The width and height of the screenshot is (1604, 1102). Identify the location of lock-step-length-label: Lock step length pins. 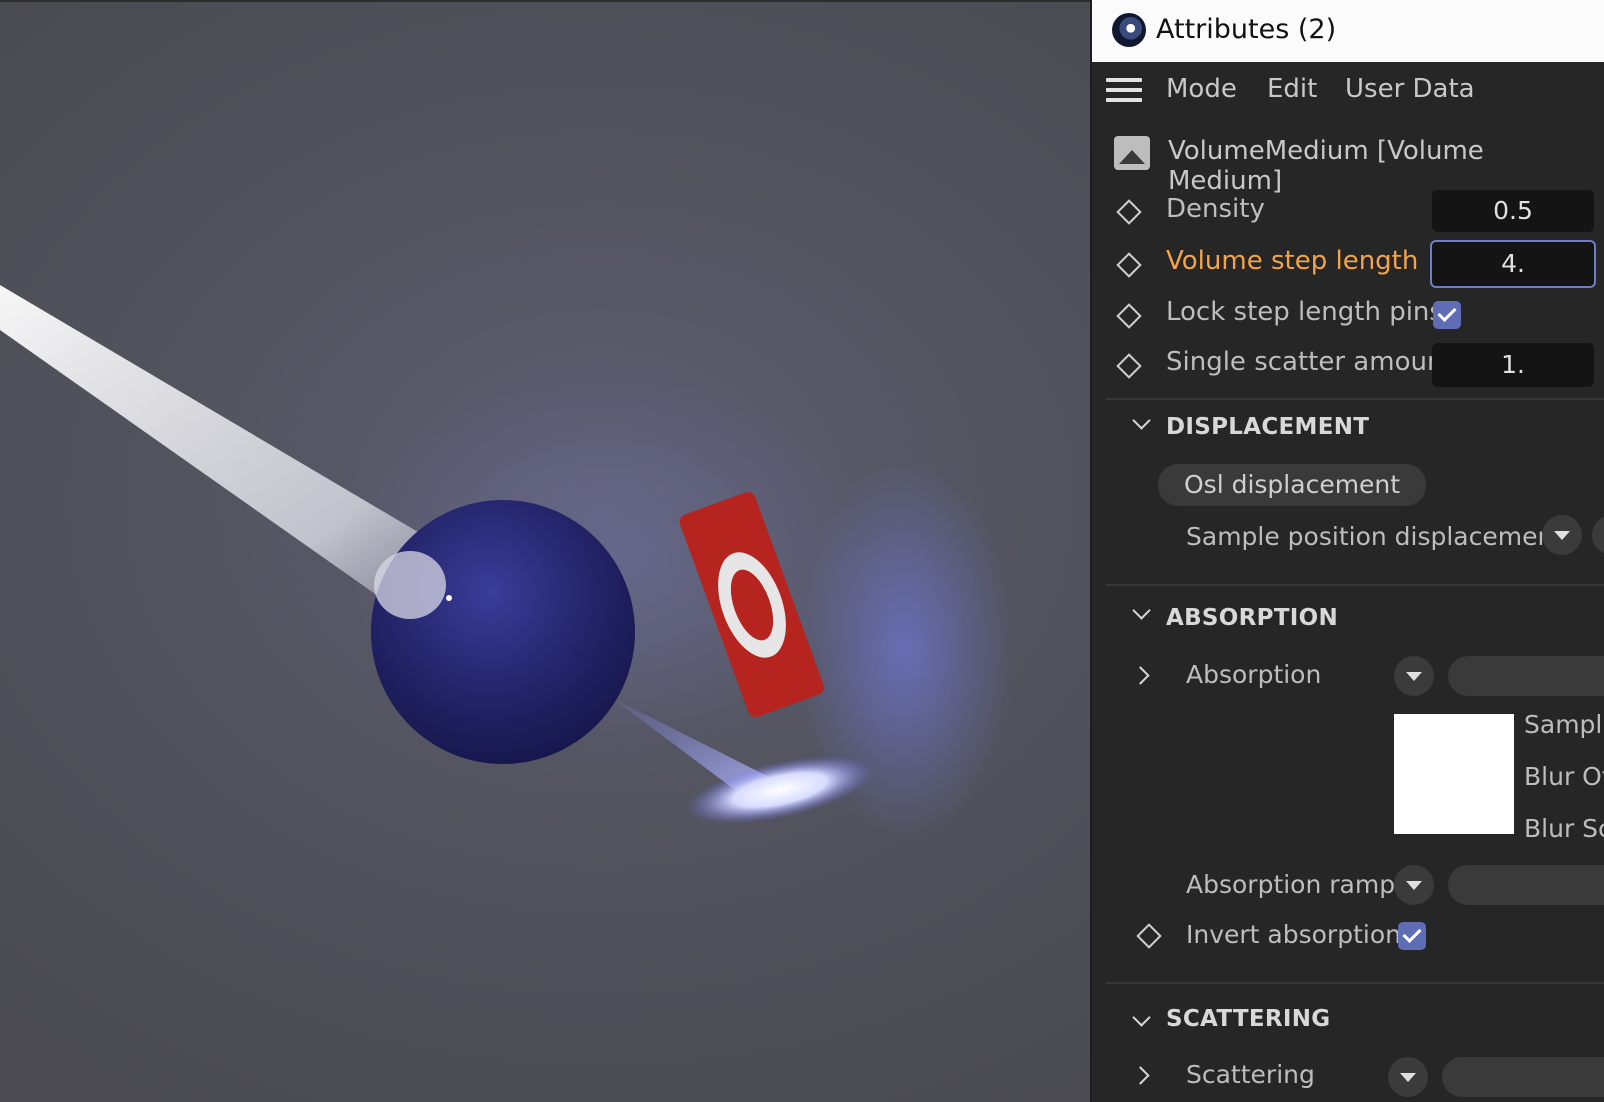
(1304, 312).